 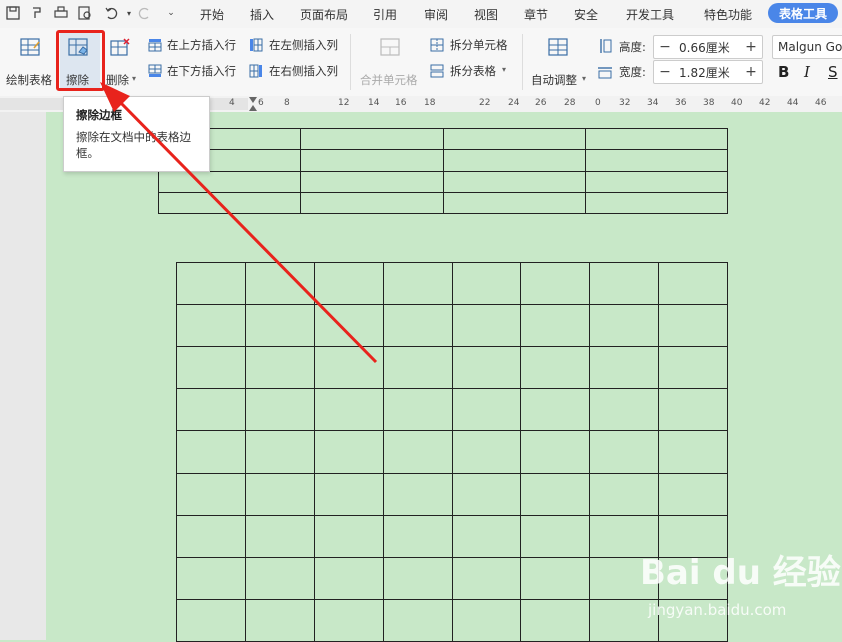 I want to click on watermark-url: jingyan.baidu.com, so click(x=717, y=610).